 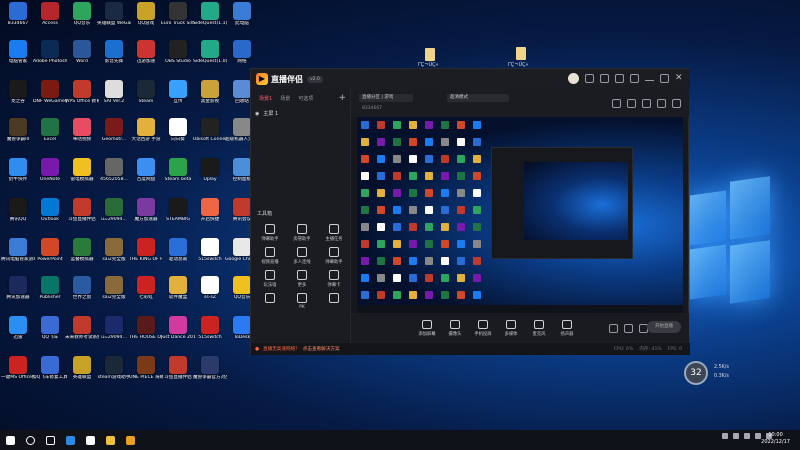 I want to click on desktop-icon: 电脑管家, so click(x=18, y=57).